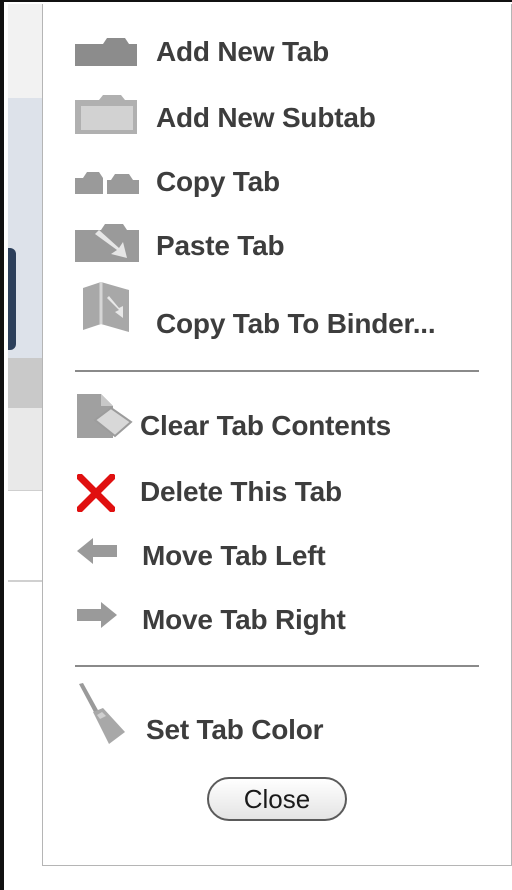 This screenshot has height=890, width=512. What do you see at coordinates (96, 493) in the screenshot?
I see `red-x-icon` at bounding box center [96, 493].